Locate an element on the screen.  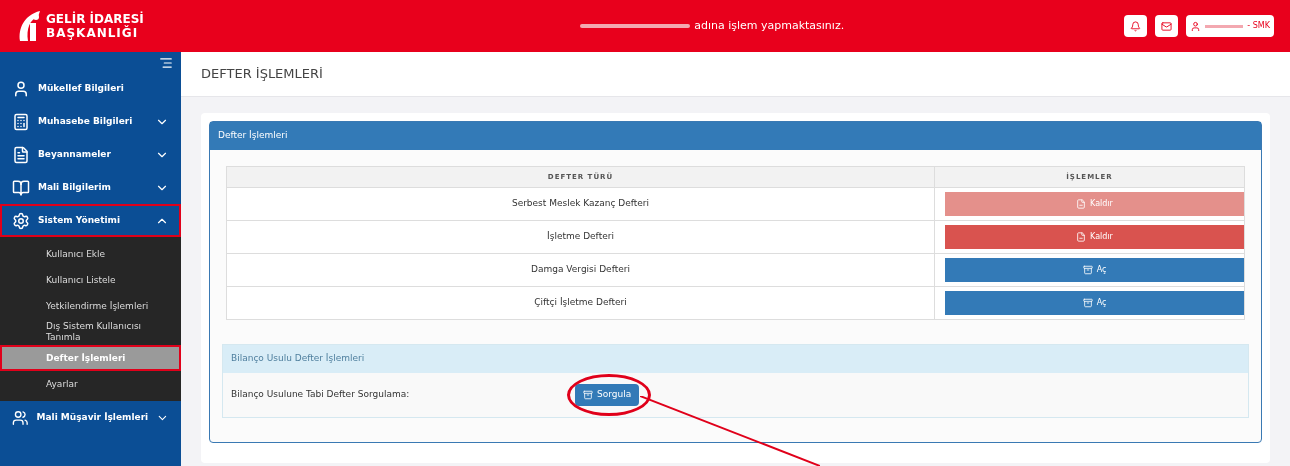
messages-button is located at coordinates (1167, 26).